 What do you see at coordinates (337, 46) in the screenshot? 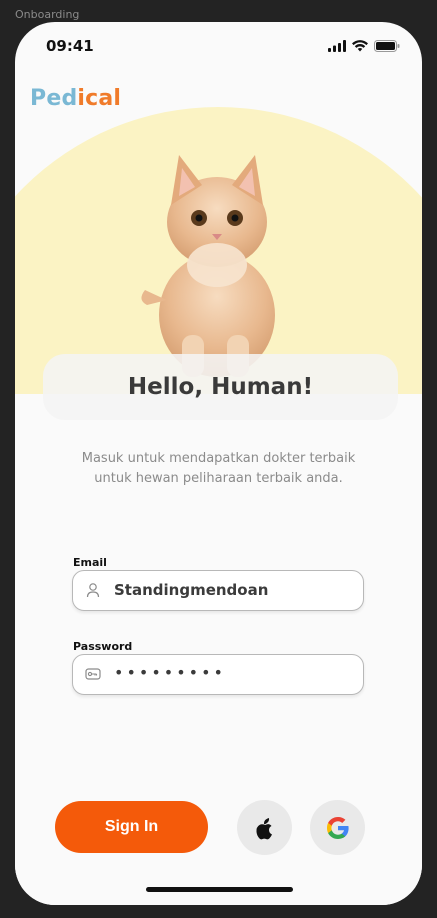
I see `signal-icon` at bounding box center [337, 46].